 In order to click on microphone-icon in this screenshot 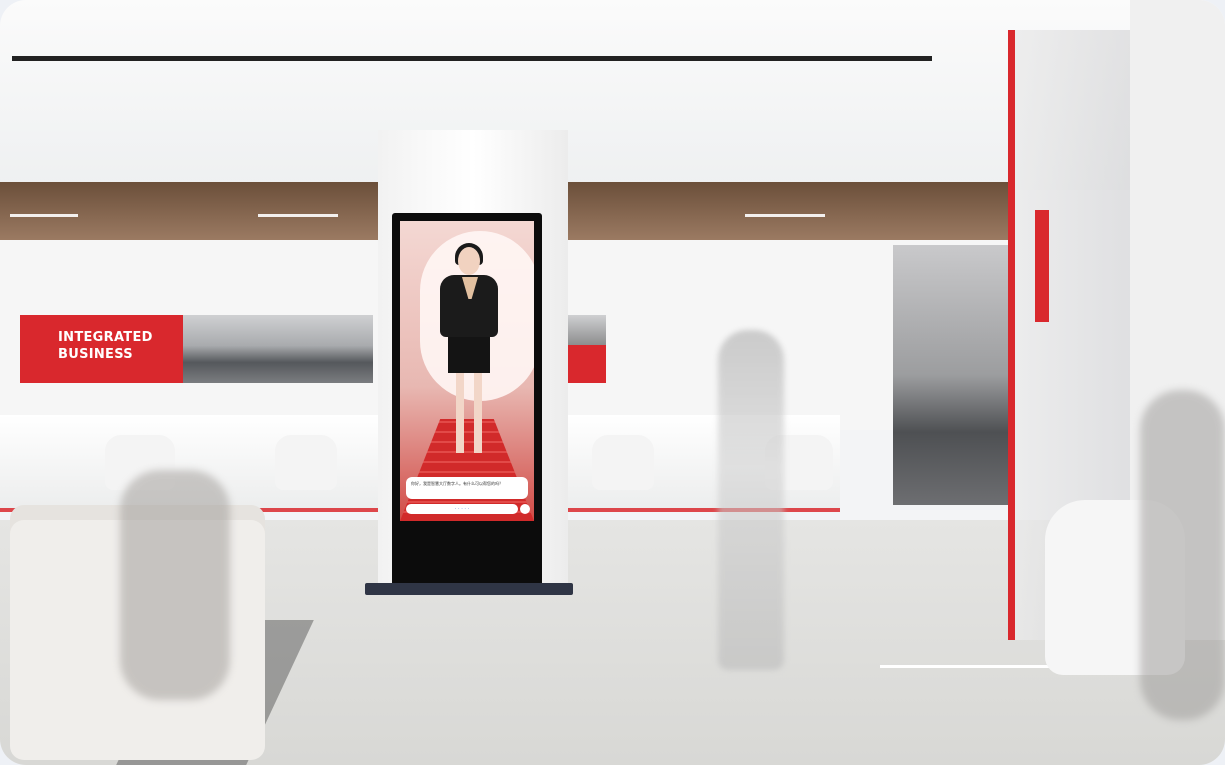, I will do `click(525, 509)`.